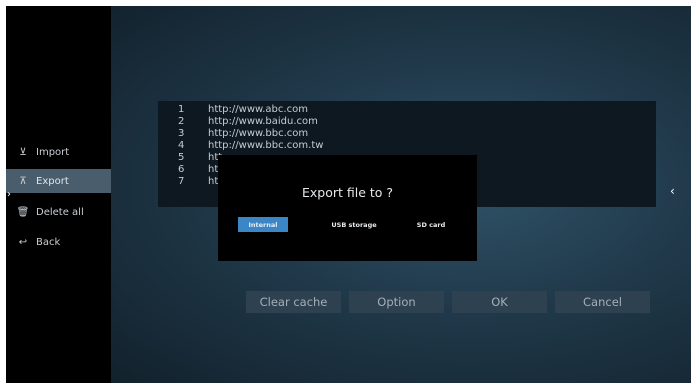 The image size is (691, 383). I want to click on url-text: http://www.bbc.com, so click(258, 133).